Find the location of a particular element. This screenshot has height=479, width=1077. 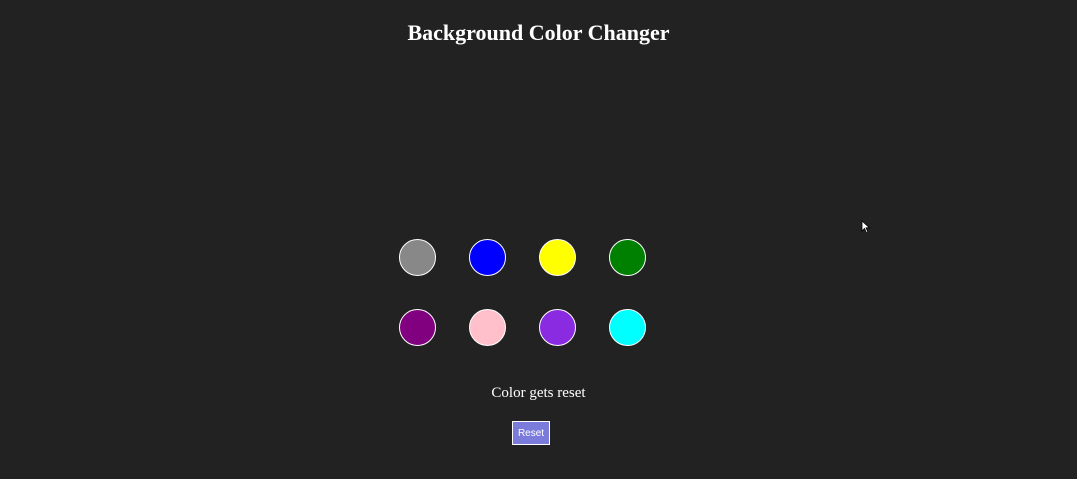

mouse-pointer-icon is located at coordinates (866, 227).